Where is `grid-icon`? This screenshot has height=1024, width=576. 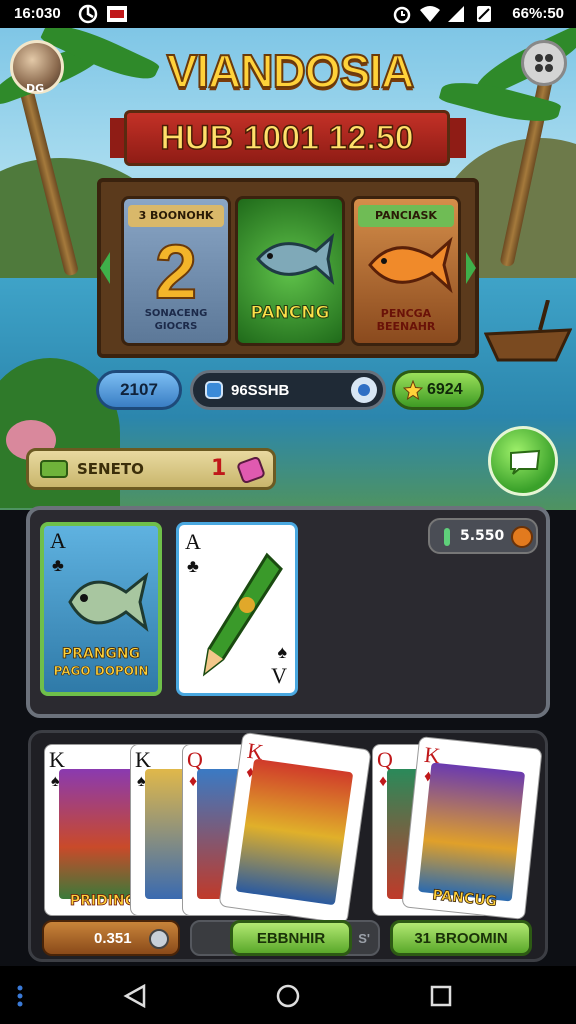
grid-icon is located at coordinates (544, 63).